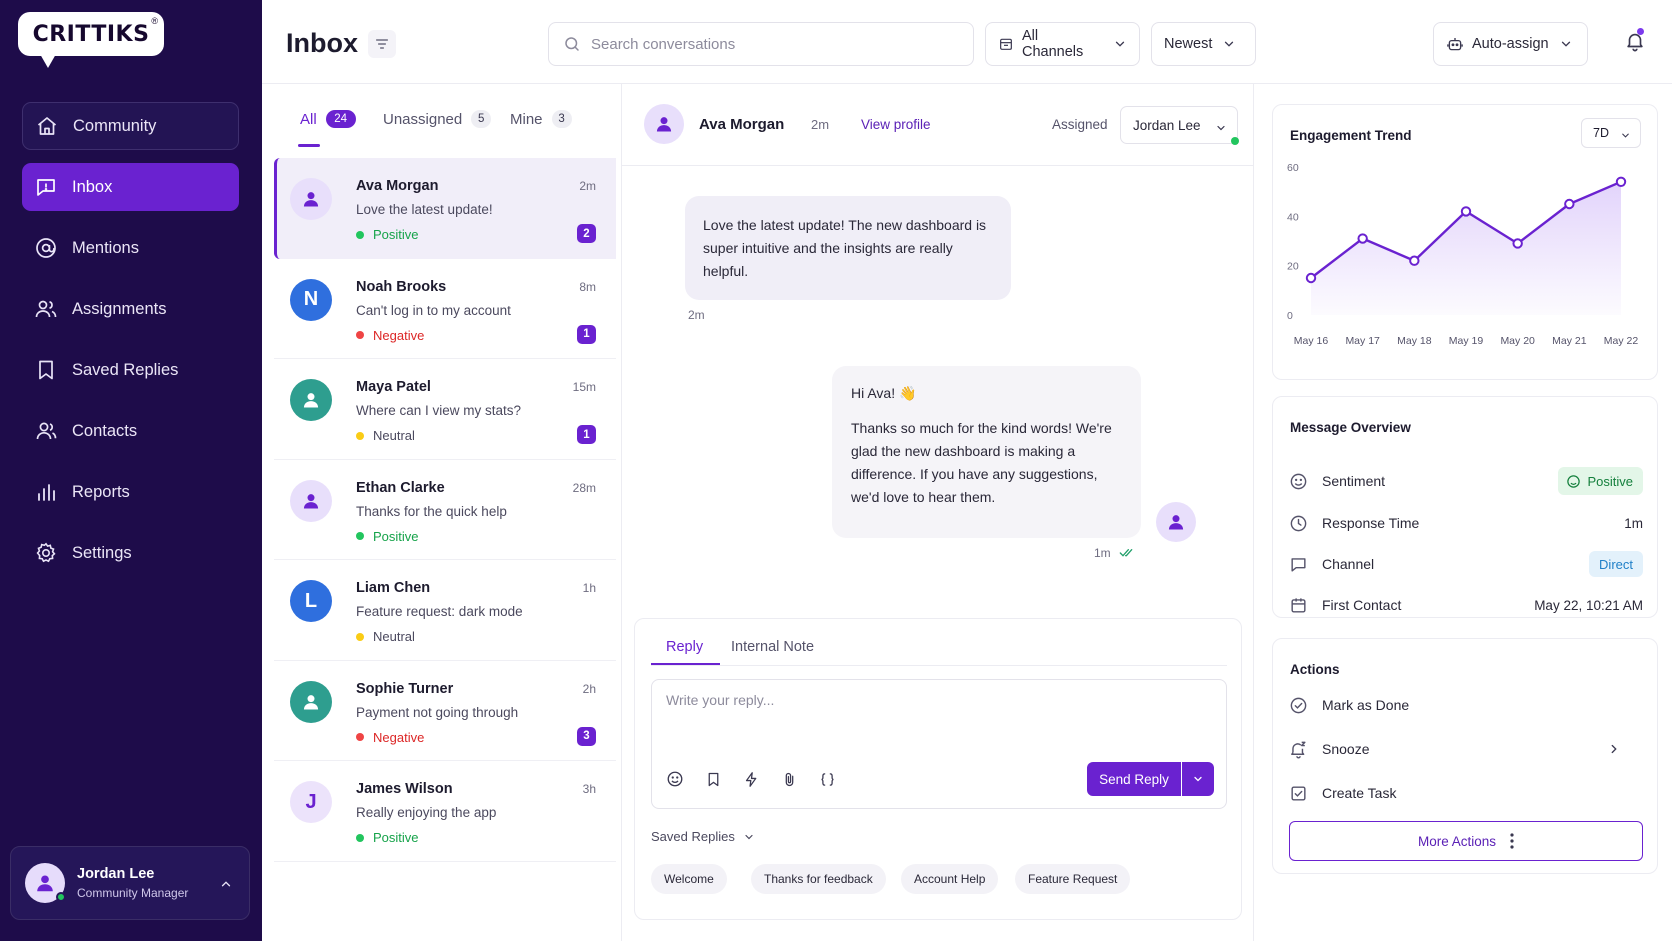  Describe the element at coordinates (405, 688) in the screenshot. I see `conversation-name: Sophie Turner` at that location.